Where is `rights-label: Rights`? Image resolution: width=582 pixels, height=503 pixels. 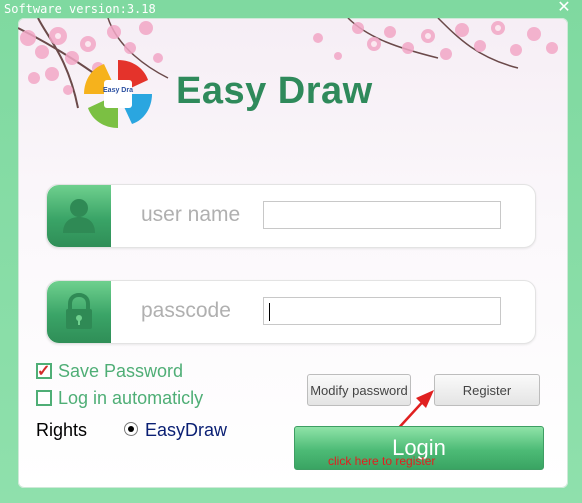
rights-label: Rights is located at coordinates (62, 430).